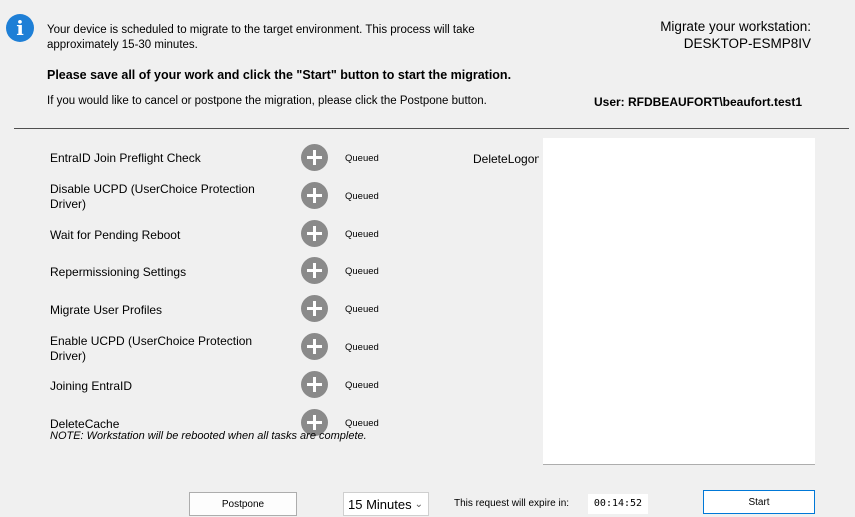 The width and height of the screenshot is (855, 517). Describe the element at coordinates (243, 504) in the screenshot. I see `postpone-button: Postpone` at that location.